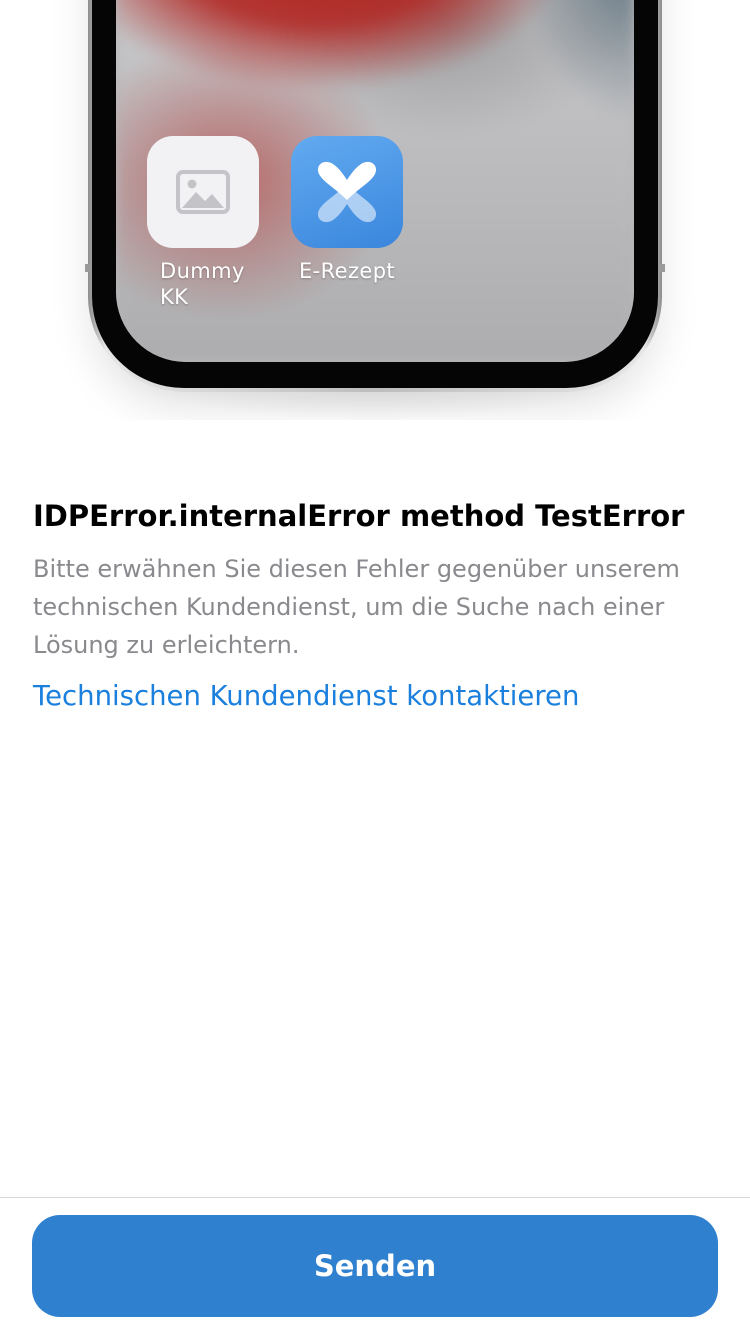 This screenshot has width=750, height=1334. What do you see at coordinates (306, 696) in the screenshot?
I see `contact-support-link: Technischen Kundendienst kontaktieren` at bounding box center [306, 696].